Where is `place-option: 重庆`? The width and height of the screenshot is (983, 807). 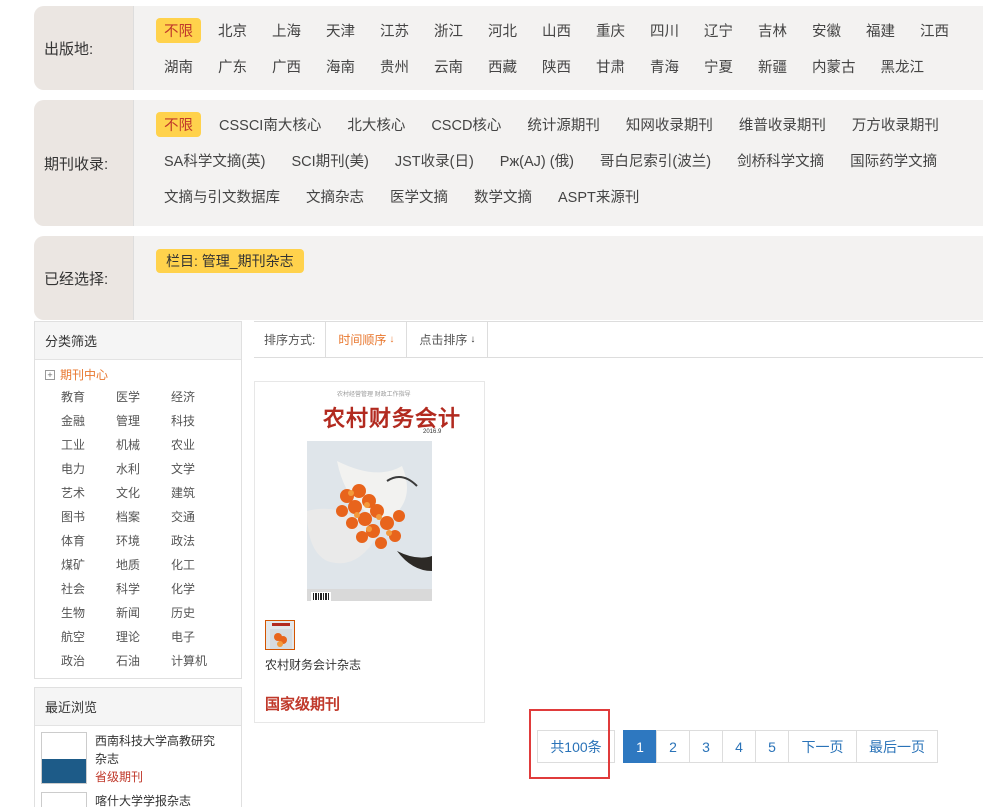 place-option: 重庆 is located at coordinates (610, 30).